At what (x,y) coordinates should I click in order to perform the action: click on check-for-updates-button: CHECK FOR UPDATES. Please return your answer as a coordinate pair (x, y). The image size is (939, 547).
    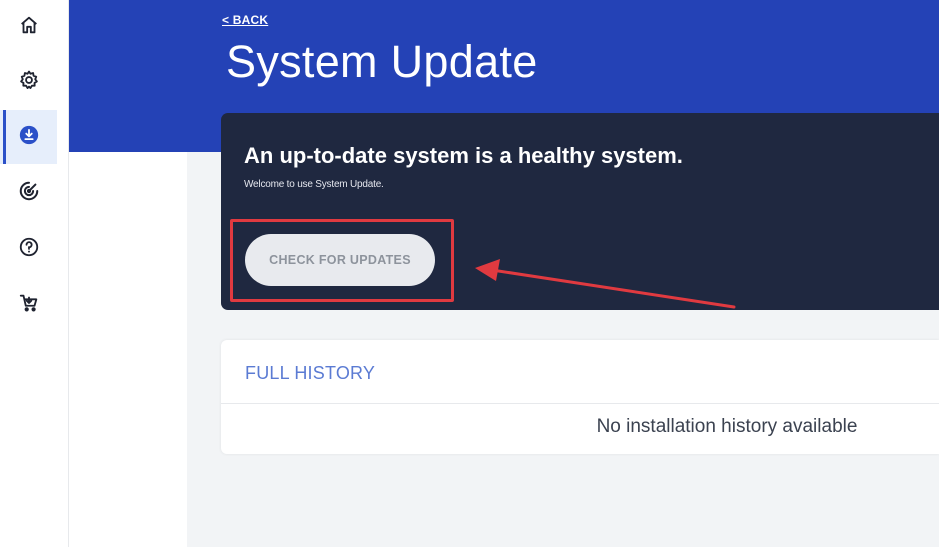
    Looking at the image, I should click on (340, 260).